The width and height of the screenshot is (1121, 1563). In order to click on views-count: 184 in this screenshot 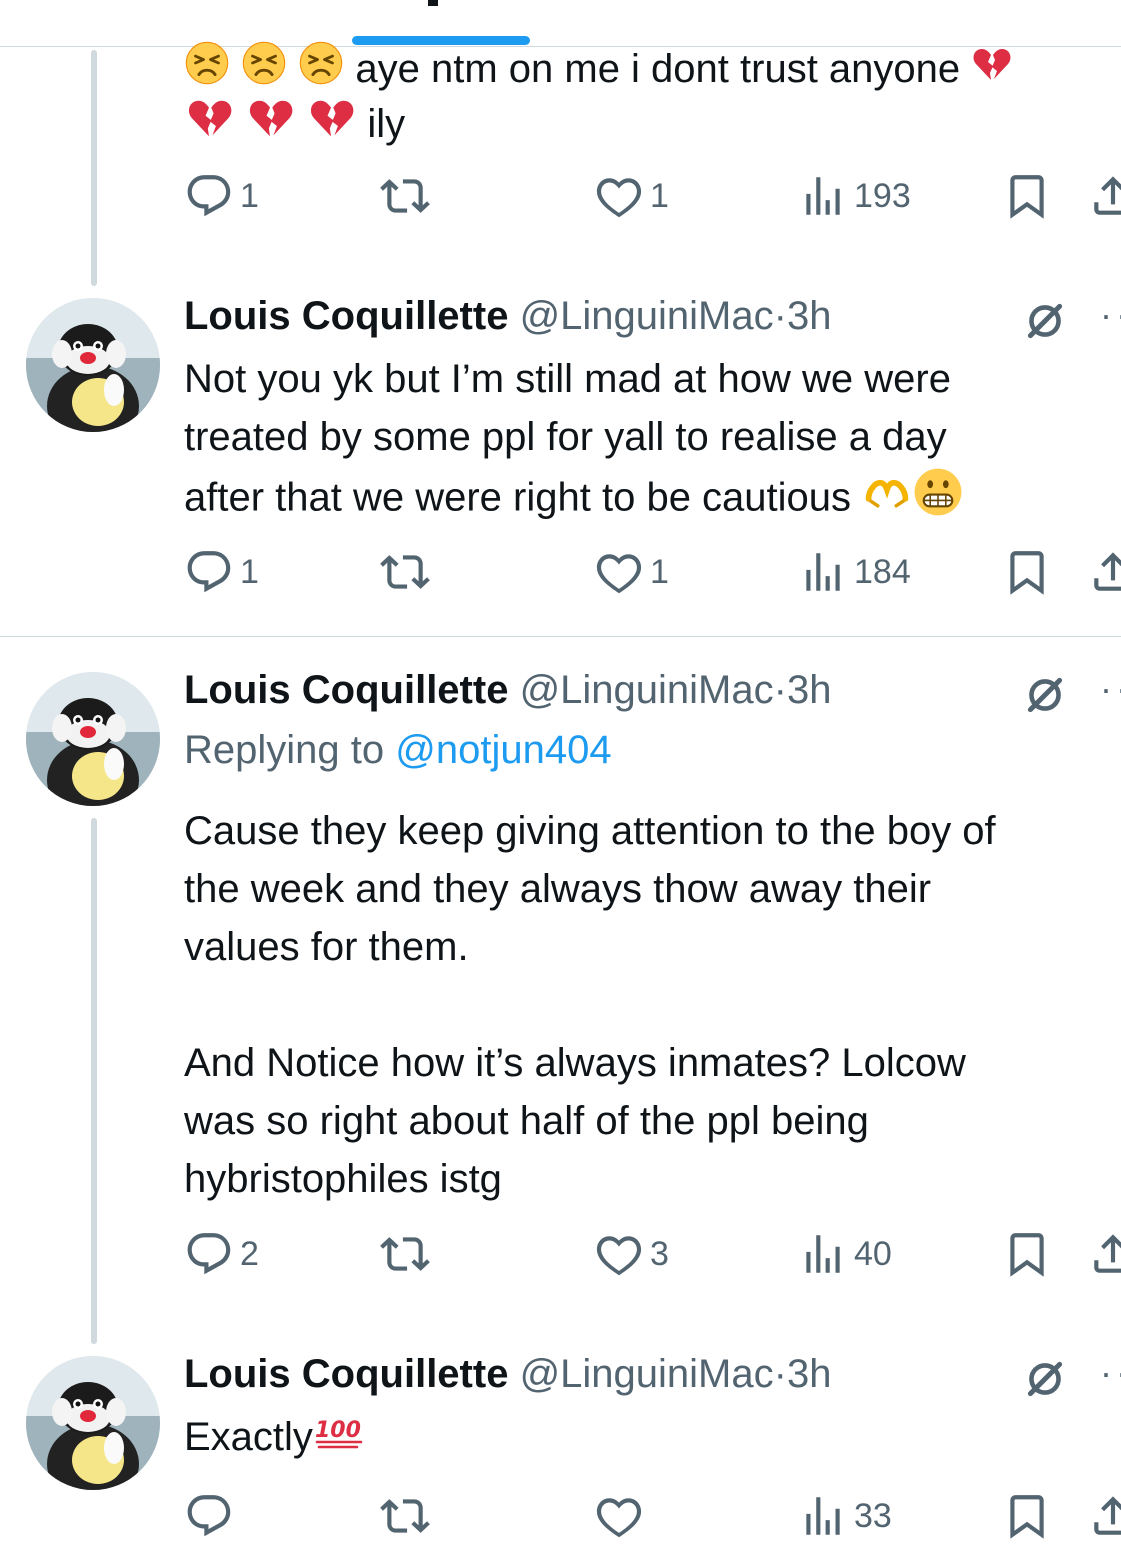, I will do `click(882, 571)`.